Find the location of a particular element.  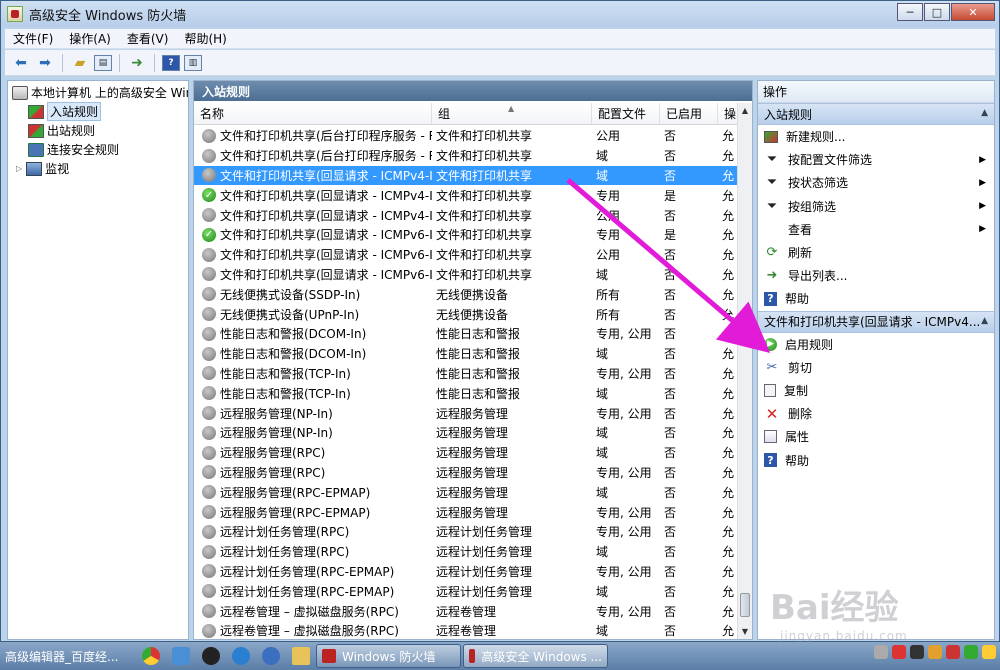

table-row: 性能日志和警报(TCP-In) 性能日志和警报 域 否 允 is located at coordinates (466, 393).